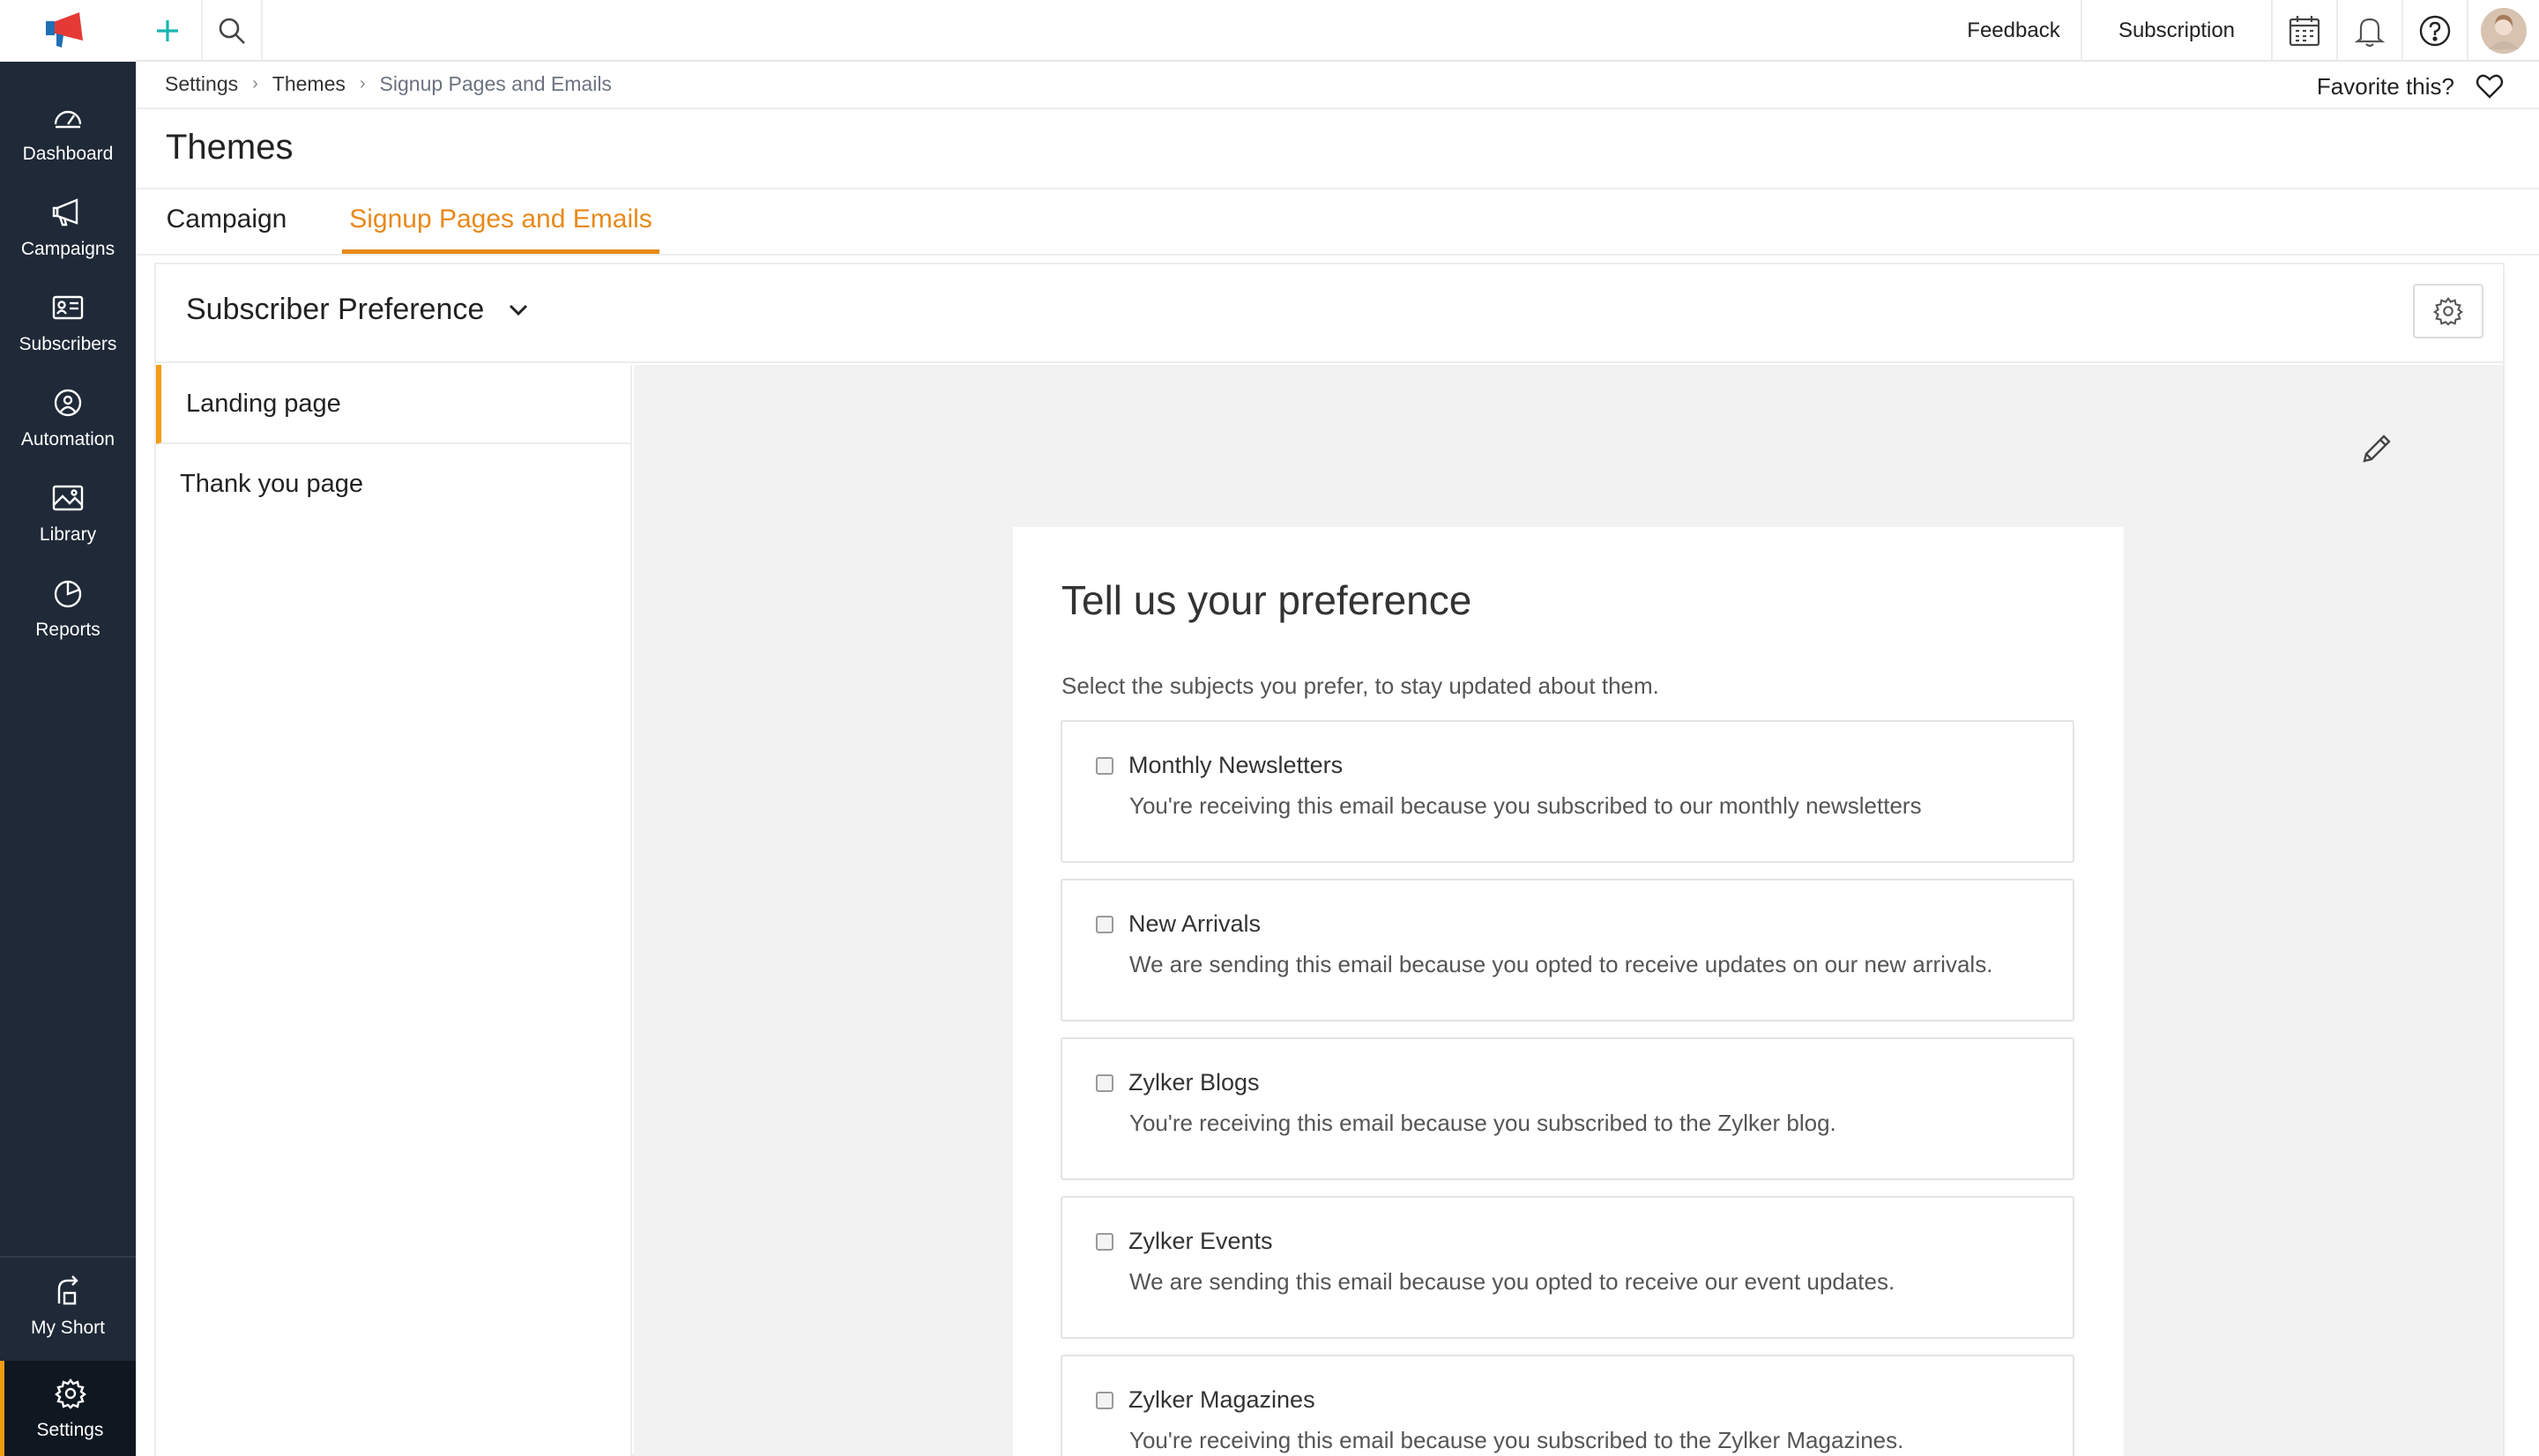 The image size is (2539, 1456). Describe the element at coordinates (263, 403) in the screenshot. I see `page-item-label: Landing page` at that location.